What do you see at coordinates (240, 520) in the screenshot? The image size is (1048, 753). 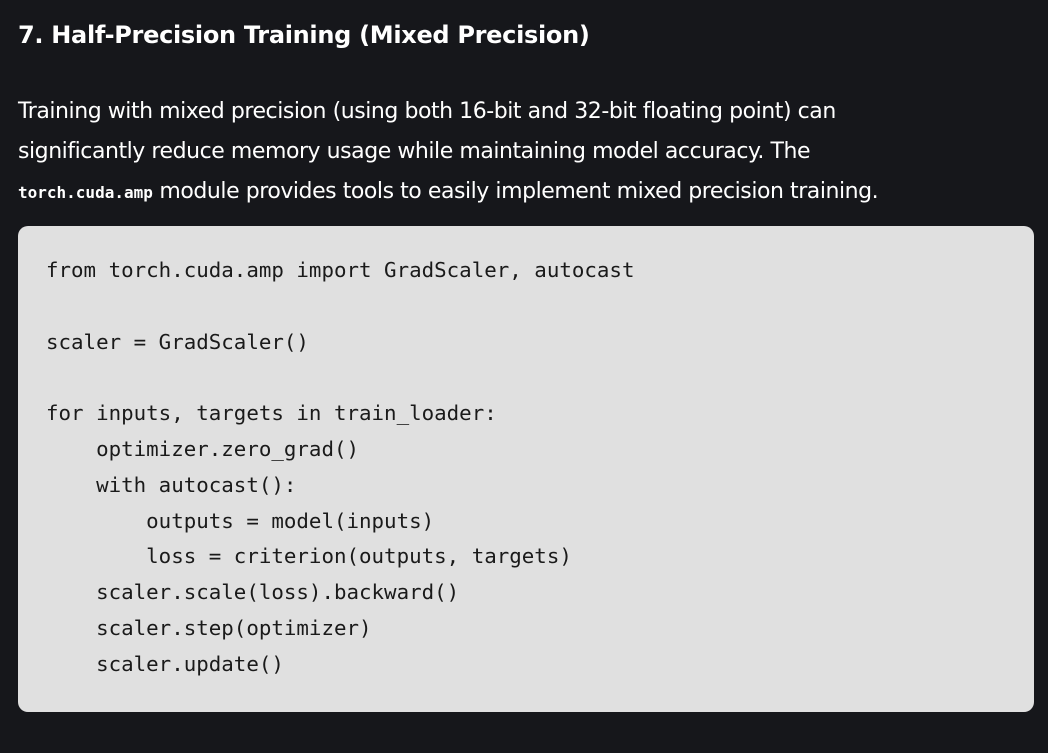 I see `code-line: outputs = model(inputs)` at bounding box center [240, 520].